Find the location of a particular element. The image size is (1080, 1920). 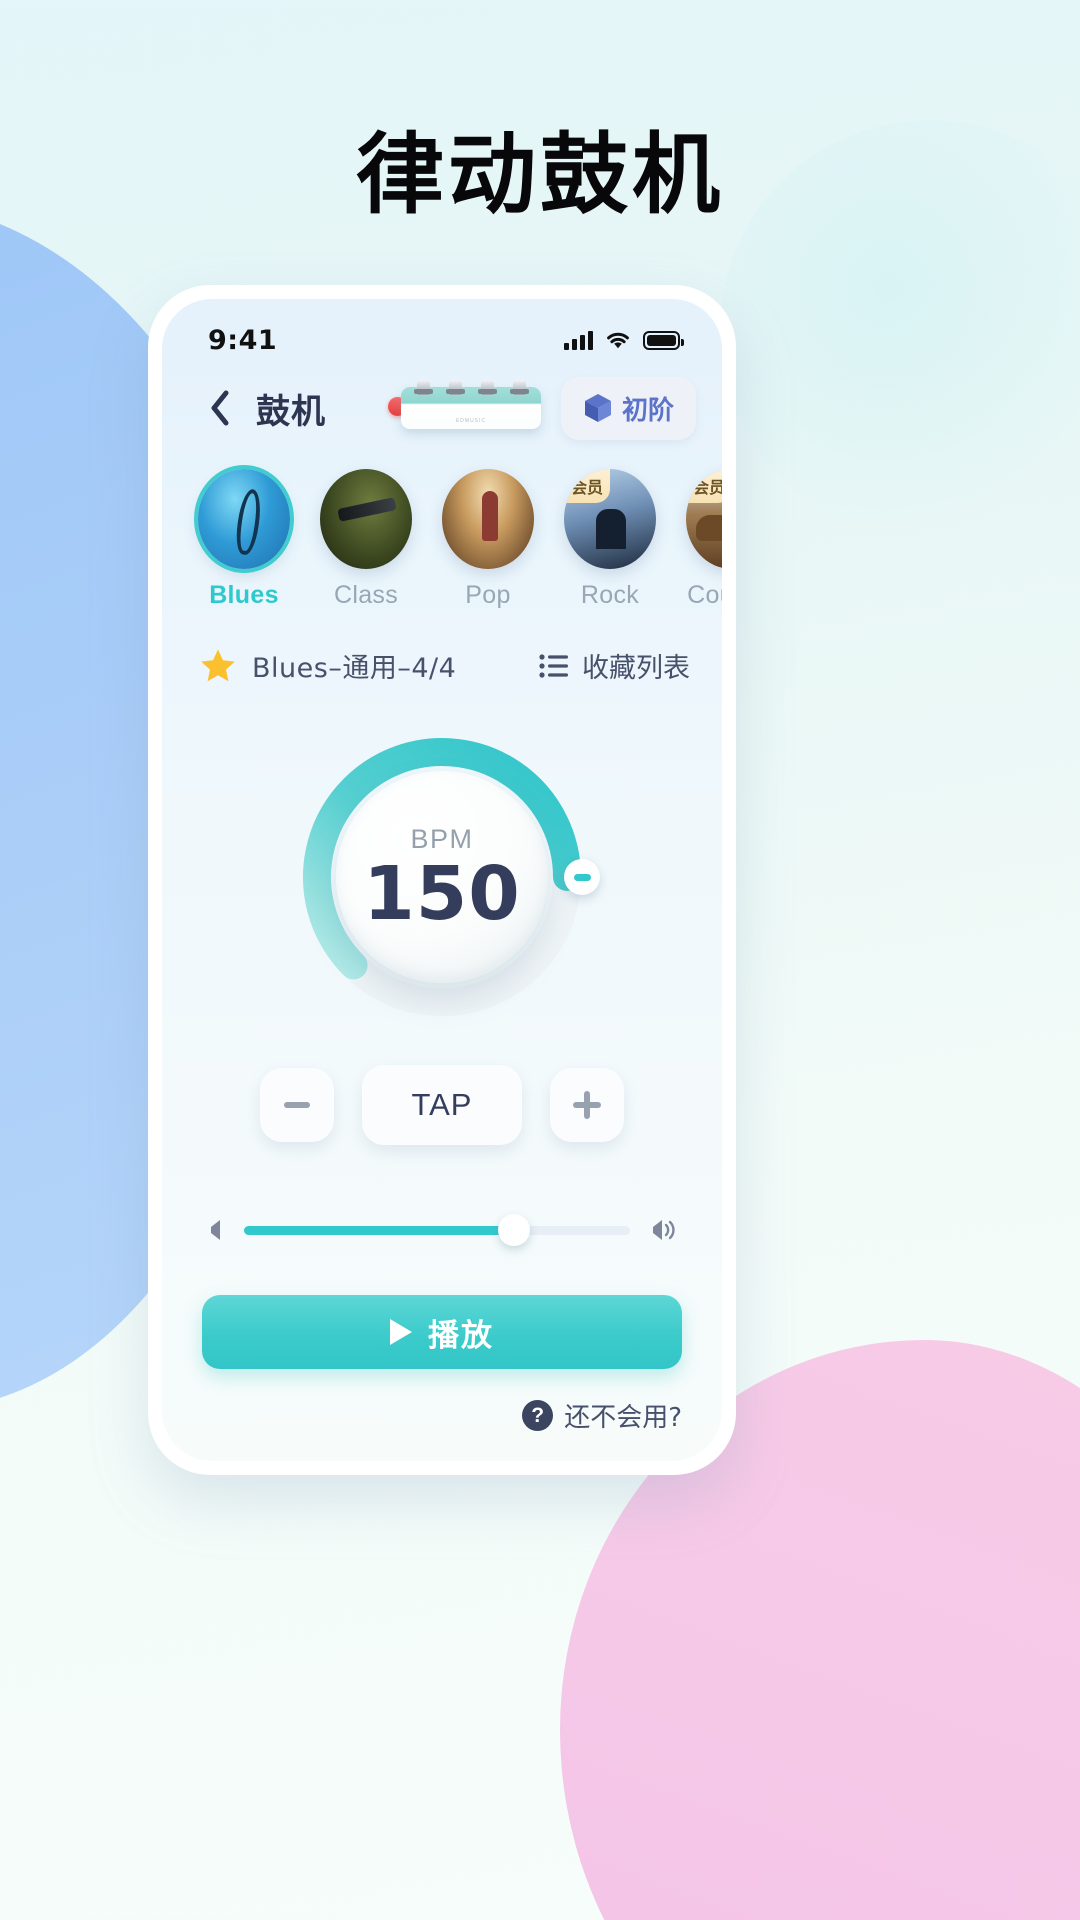

help-link-label: 还不会用? is located at coordinates (623, 1418).